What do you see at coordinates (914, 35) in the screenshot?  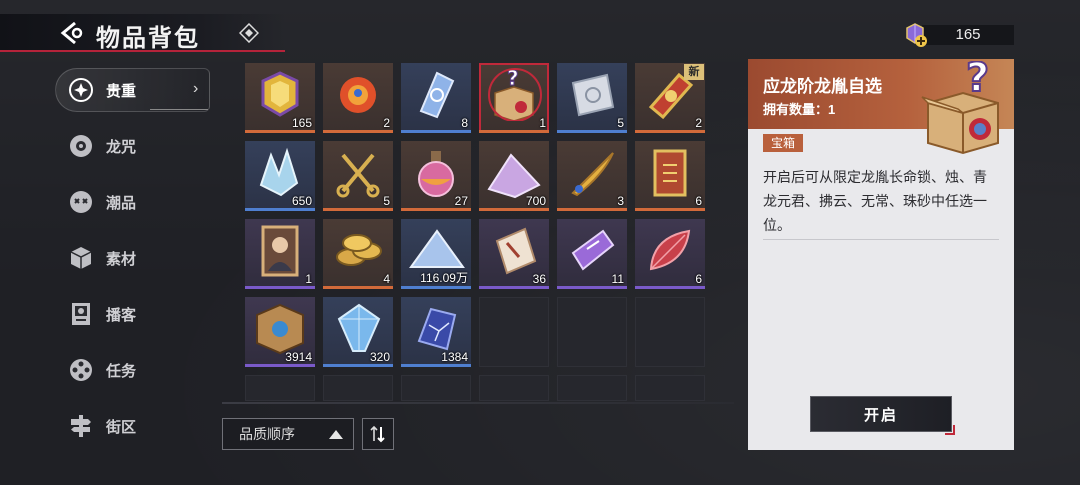 I see `crystal-plus-icon` at bounding box center [914, 35].